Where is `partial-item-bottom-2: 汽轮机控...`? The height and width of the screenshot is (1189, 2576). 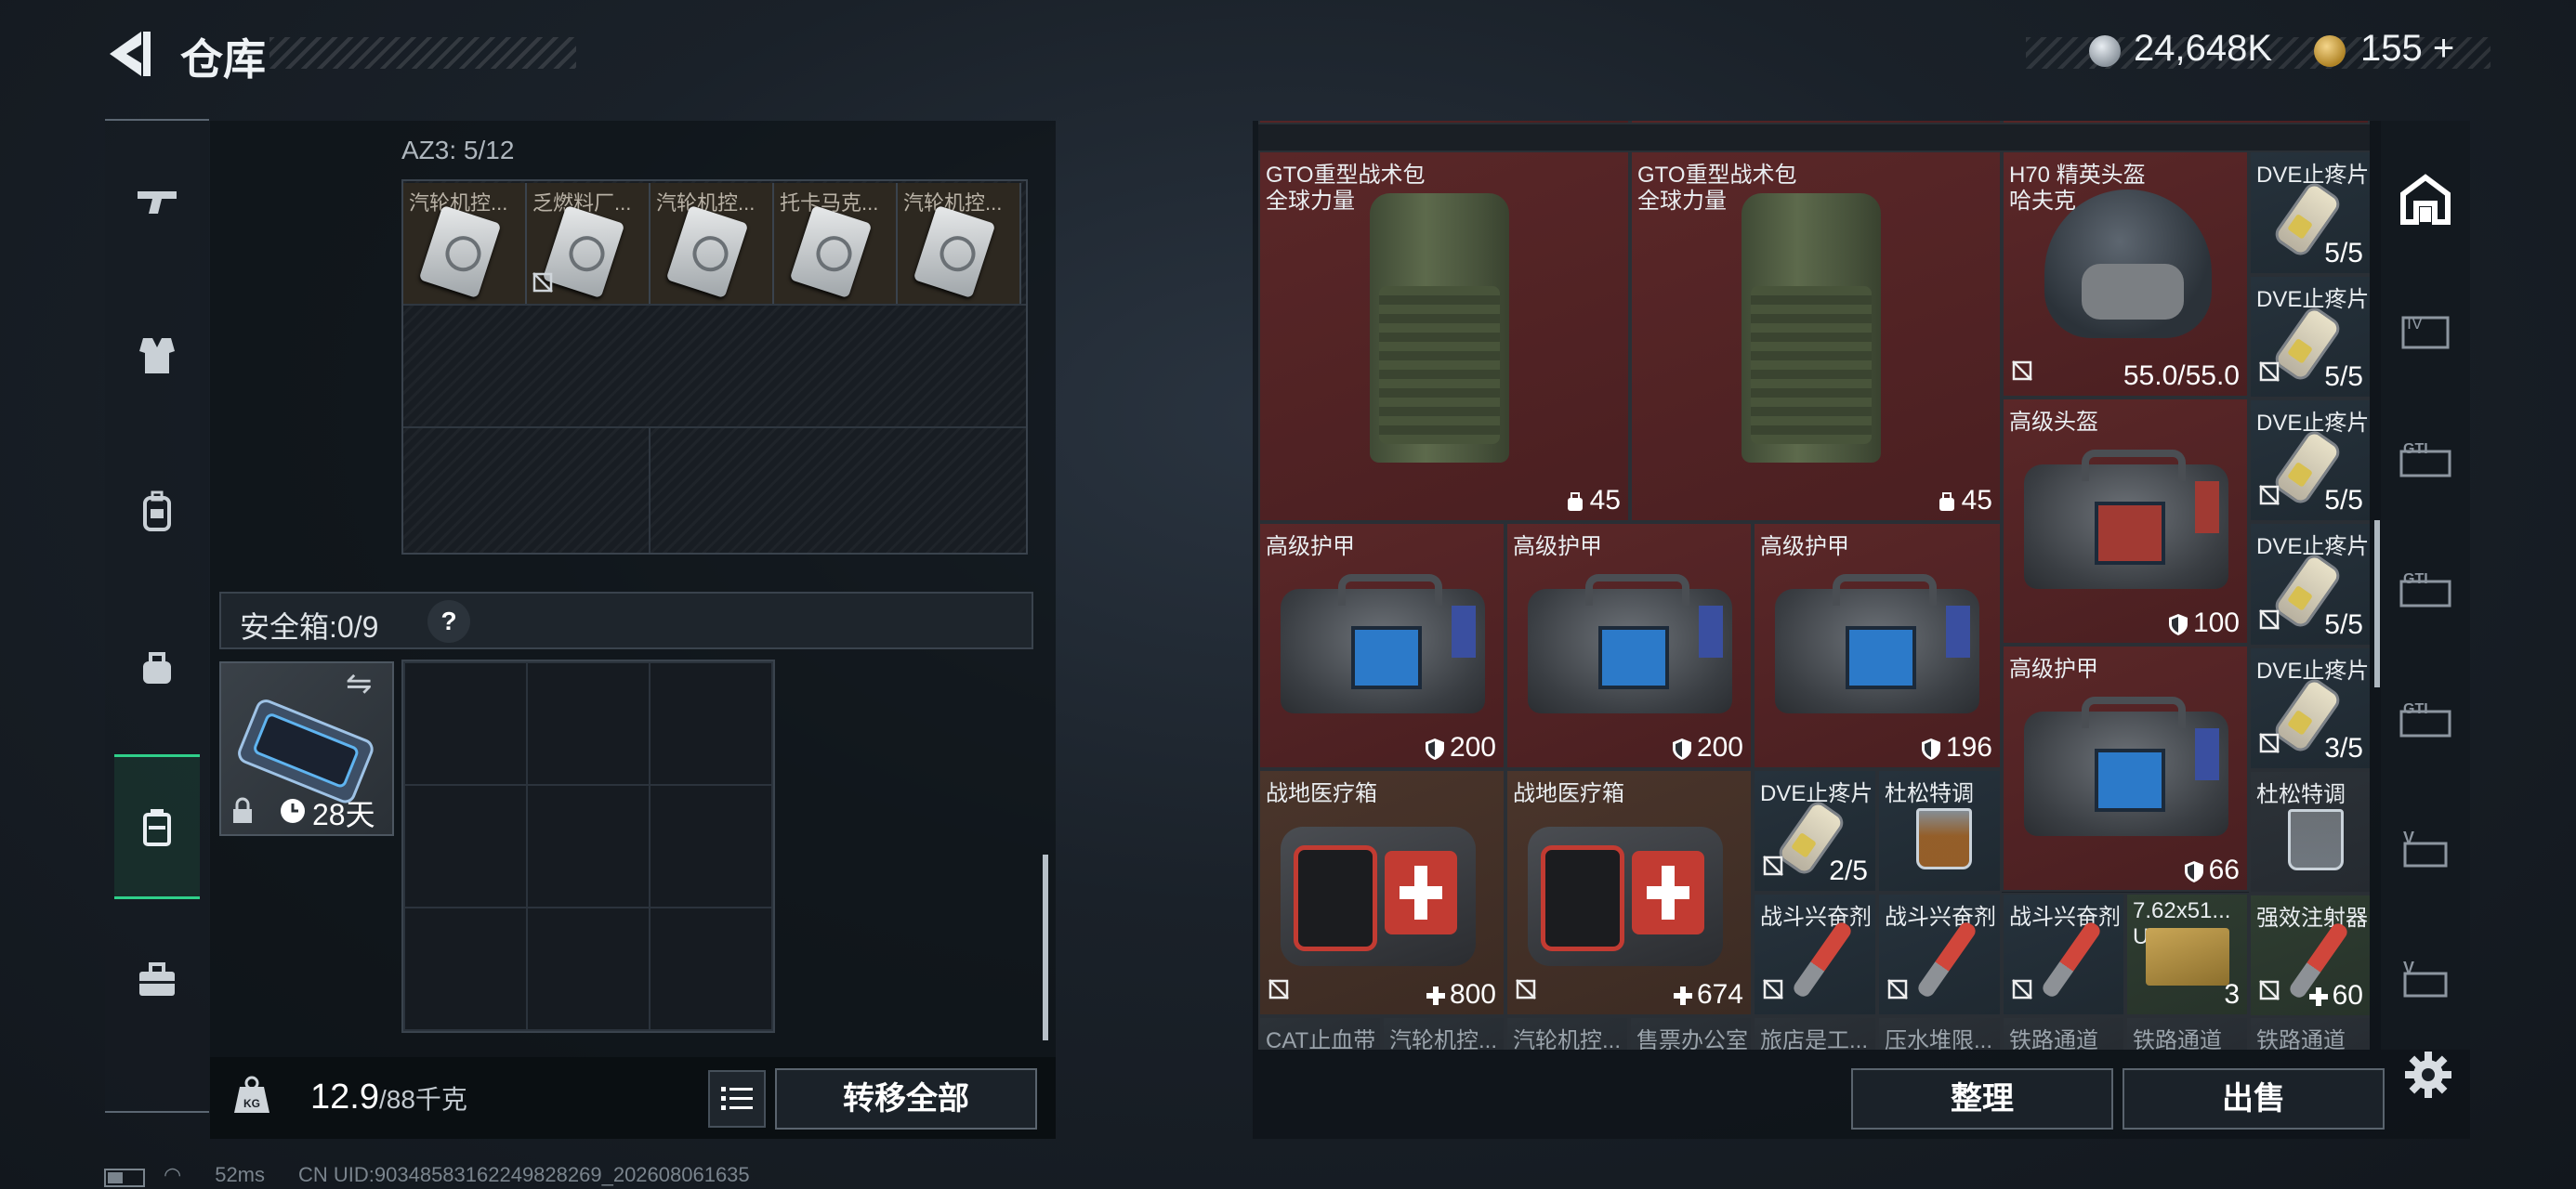
partial-item-bottom-2: 汽轮机控... is located at coordinates (1443, 1033).